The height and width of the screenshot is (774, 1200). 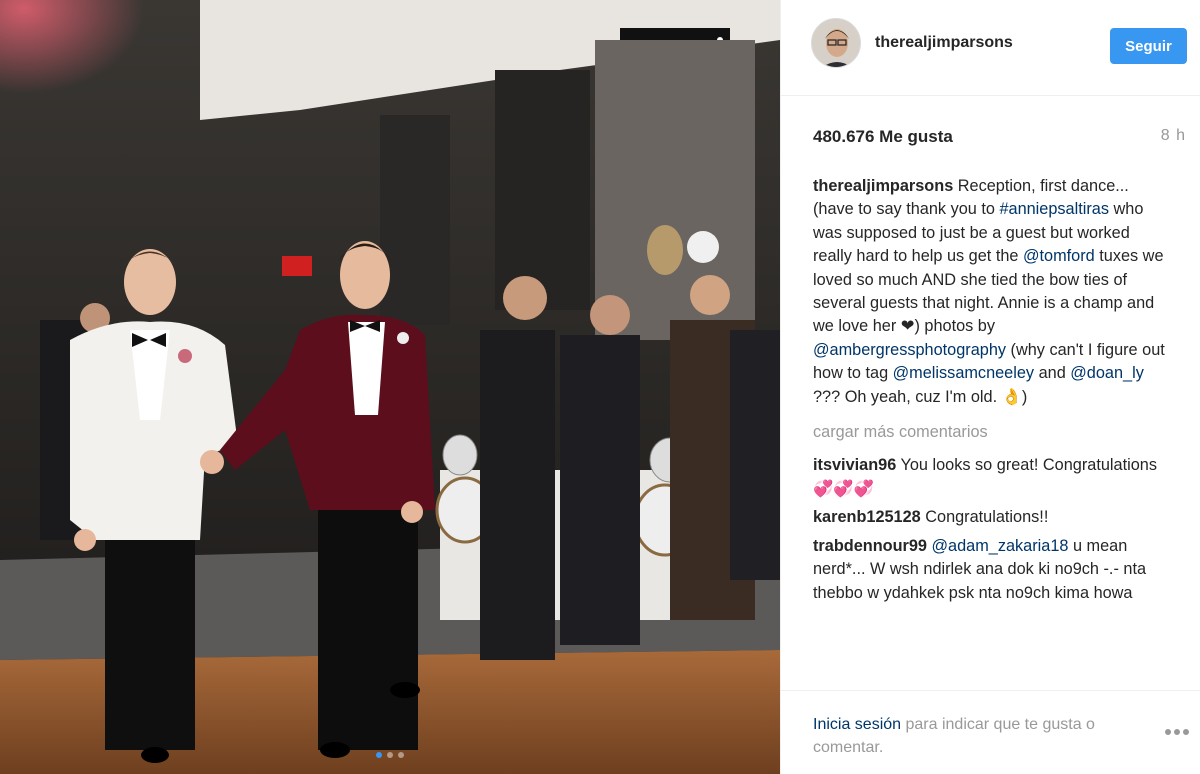 I want to click on avatar, so click(x=836, y=43).